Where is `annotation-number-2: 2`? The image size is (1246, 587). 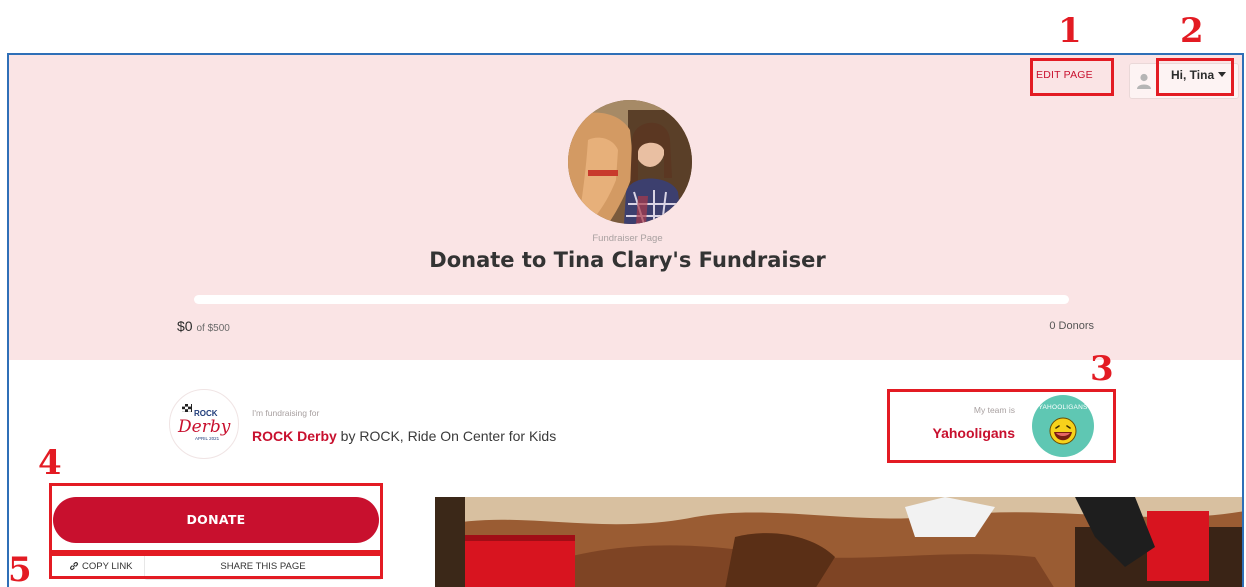
annotation-number-2: 2 is located at coordinates (1192, 31).